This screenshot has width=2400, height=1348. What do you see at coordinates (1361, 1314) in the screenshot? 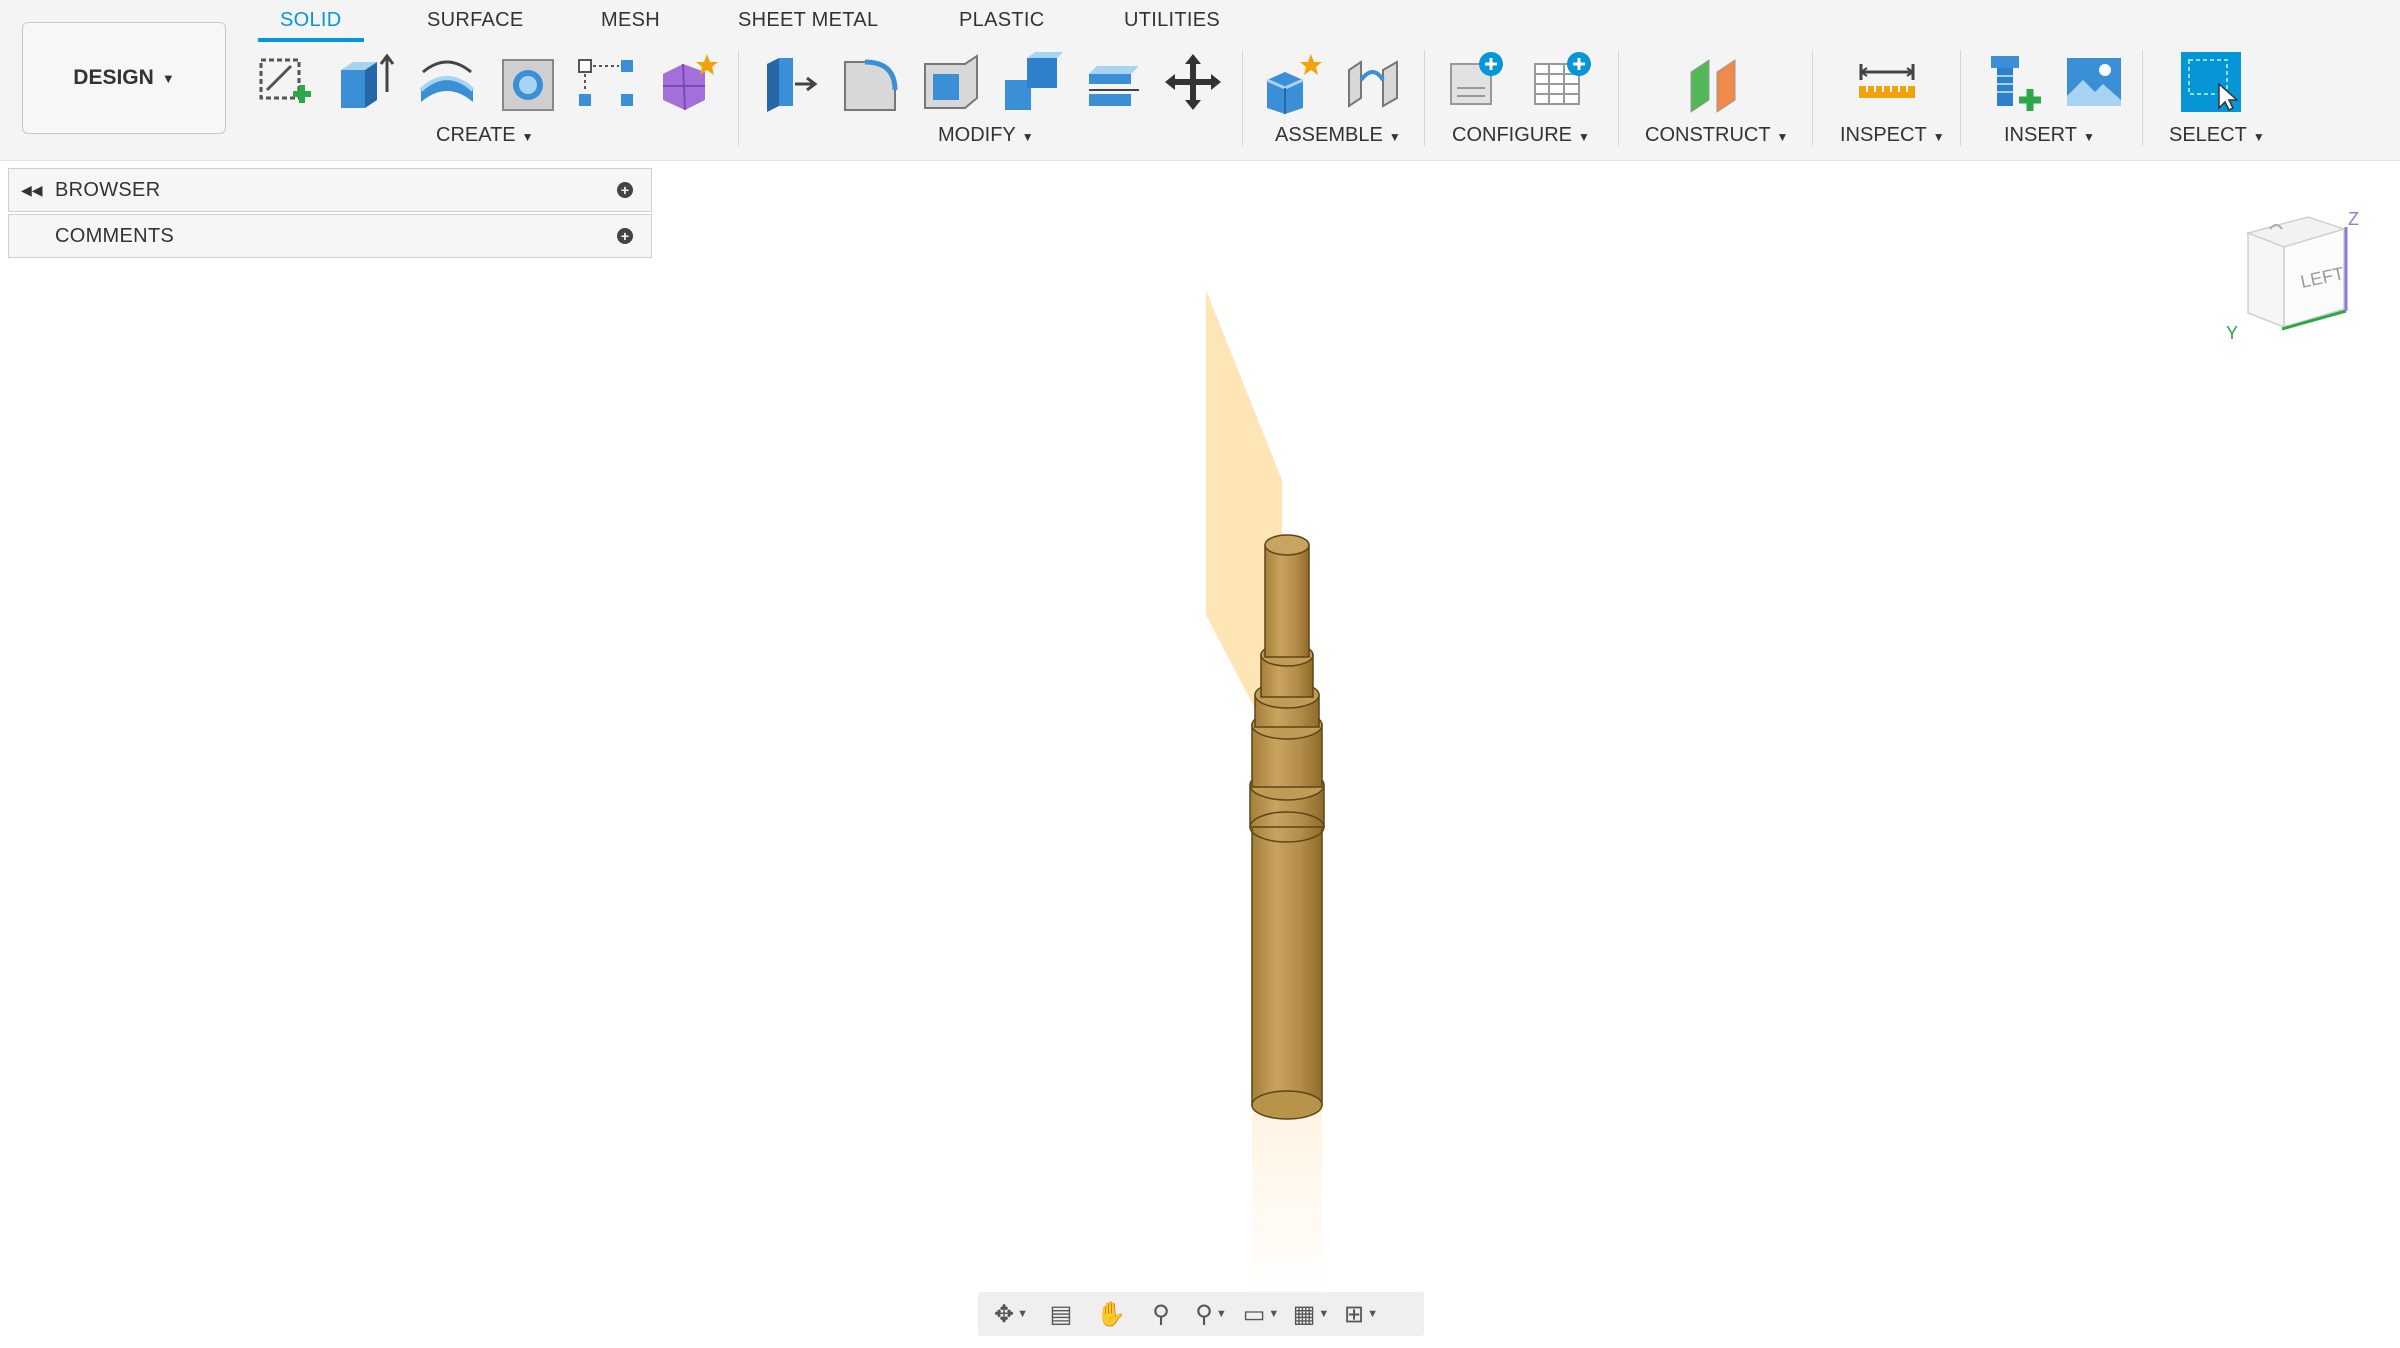
I see `viewports-icon: ⊞ ▼` at bounding box center [1361, 1314].